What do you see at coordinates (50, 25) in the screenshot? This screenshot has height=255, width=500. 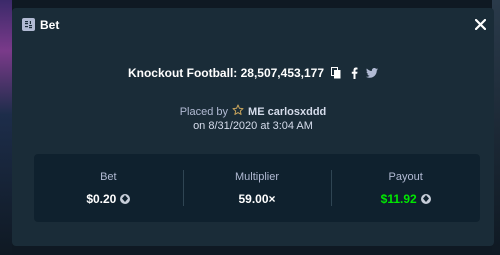 I see `modal-title: Bet` at bounding box center [50, 25].